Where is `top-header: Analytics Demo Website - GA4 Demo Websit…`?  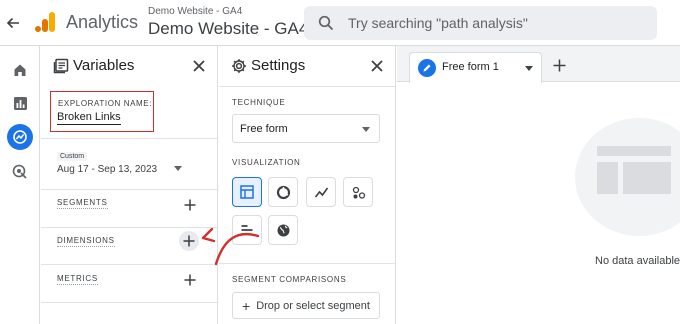 top-header: Analytics Demo Website - GA4 Demo Websit… is located at coordinates (340, 23).